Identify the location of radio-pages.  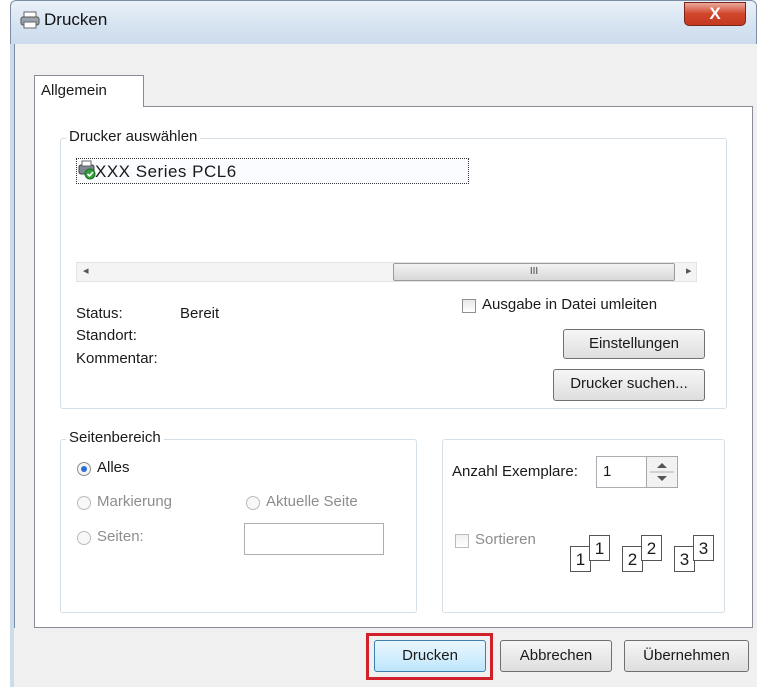
(84, 538).